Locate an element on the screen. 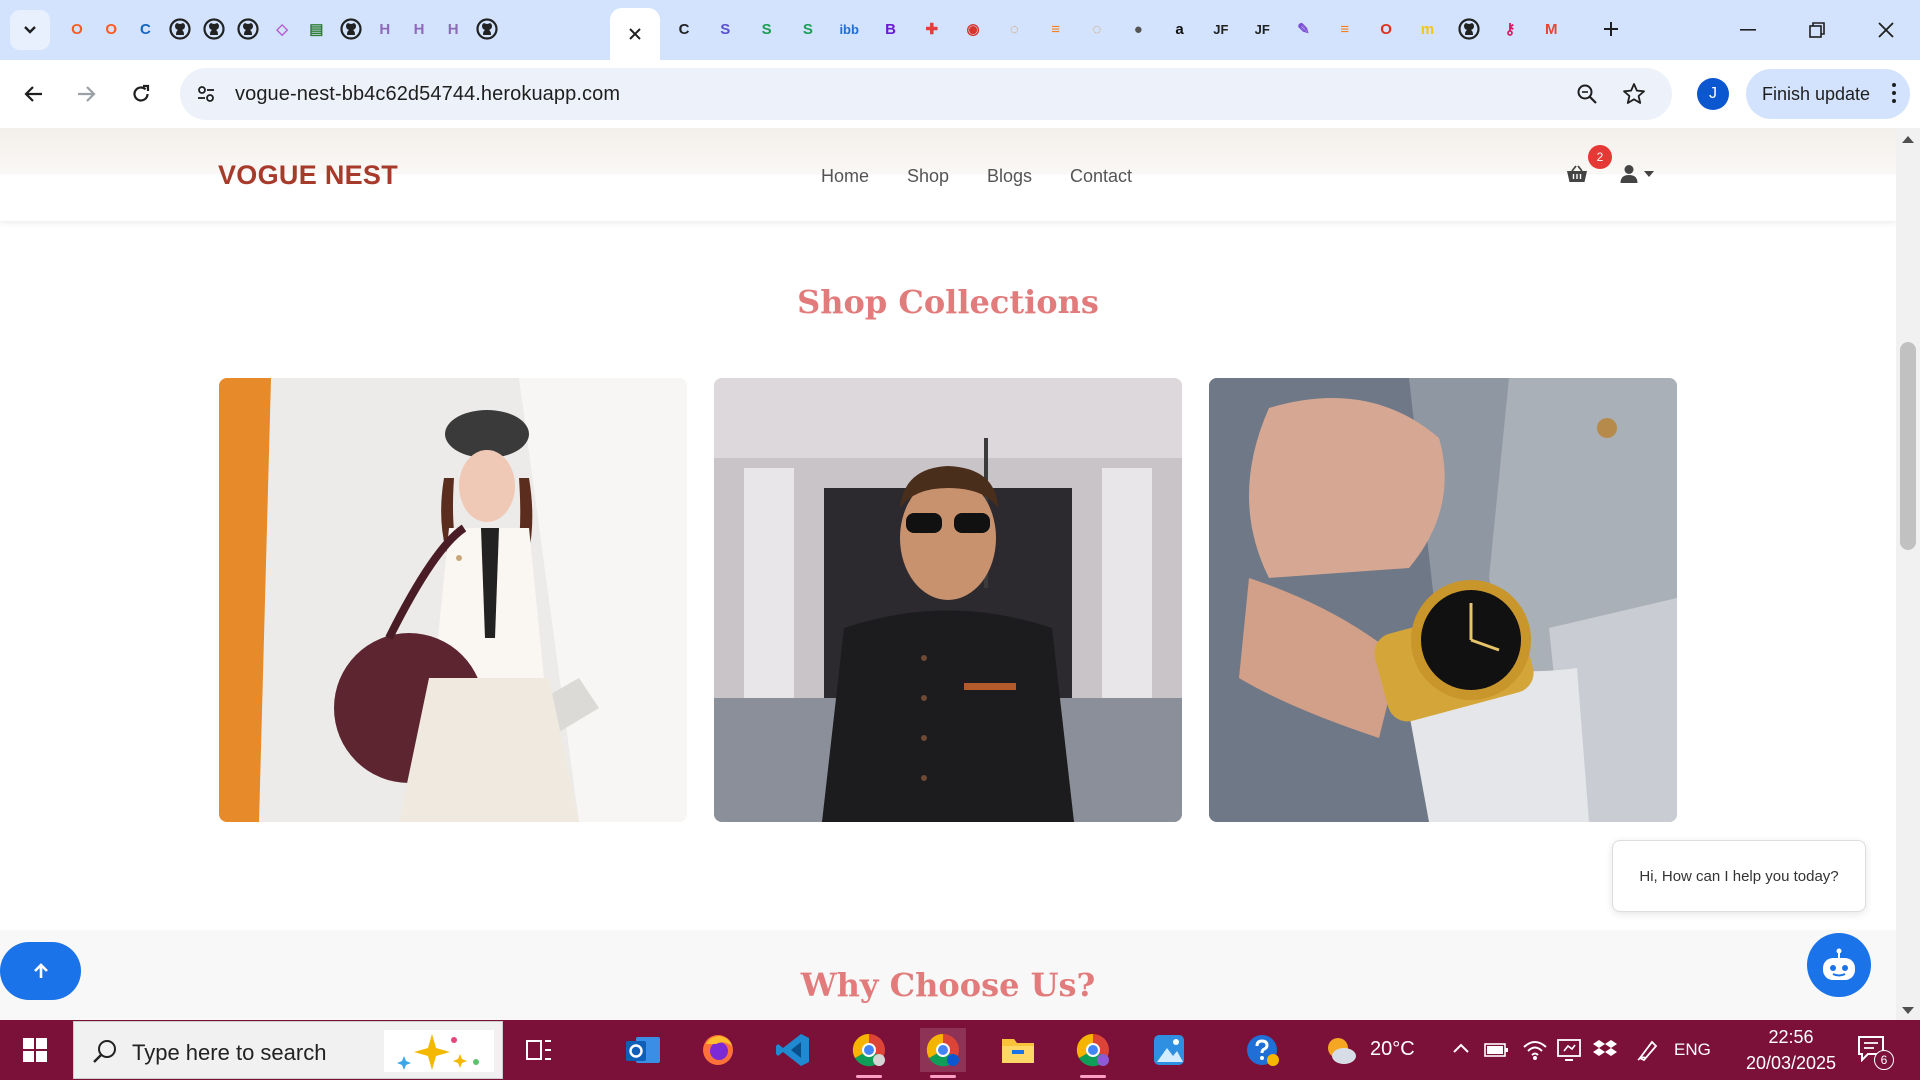 The image size is (1920, 1080). record-tab-favicon: ◉ is located at coordinates (973, 29).